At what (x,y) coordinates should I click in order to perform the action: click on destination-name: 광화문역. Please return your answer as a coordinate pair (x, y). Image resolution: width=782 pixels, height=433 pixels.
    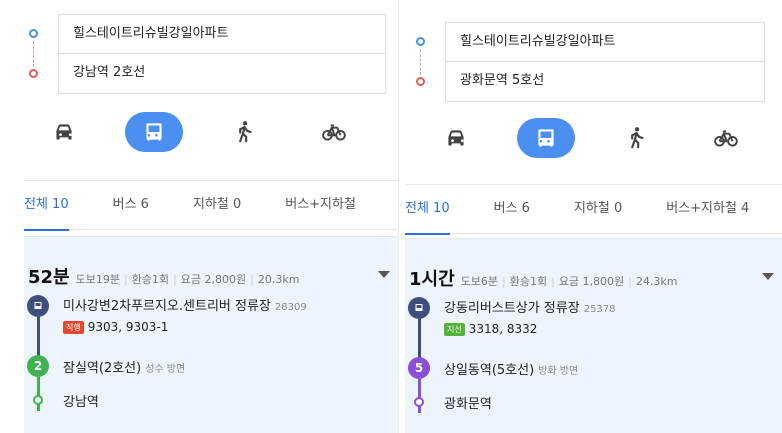
    Looking at the image, I should click on (468, 404).